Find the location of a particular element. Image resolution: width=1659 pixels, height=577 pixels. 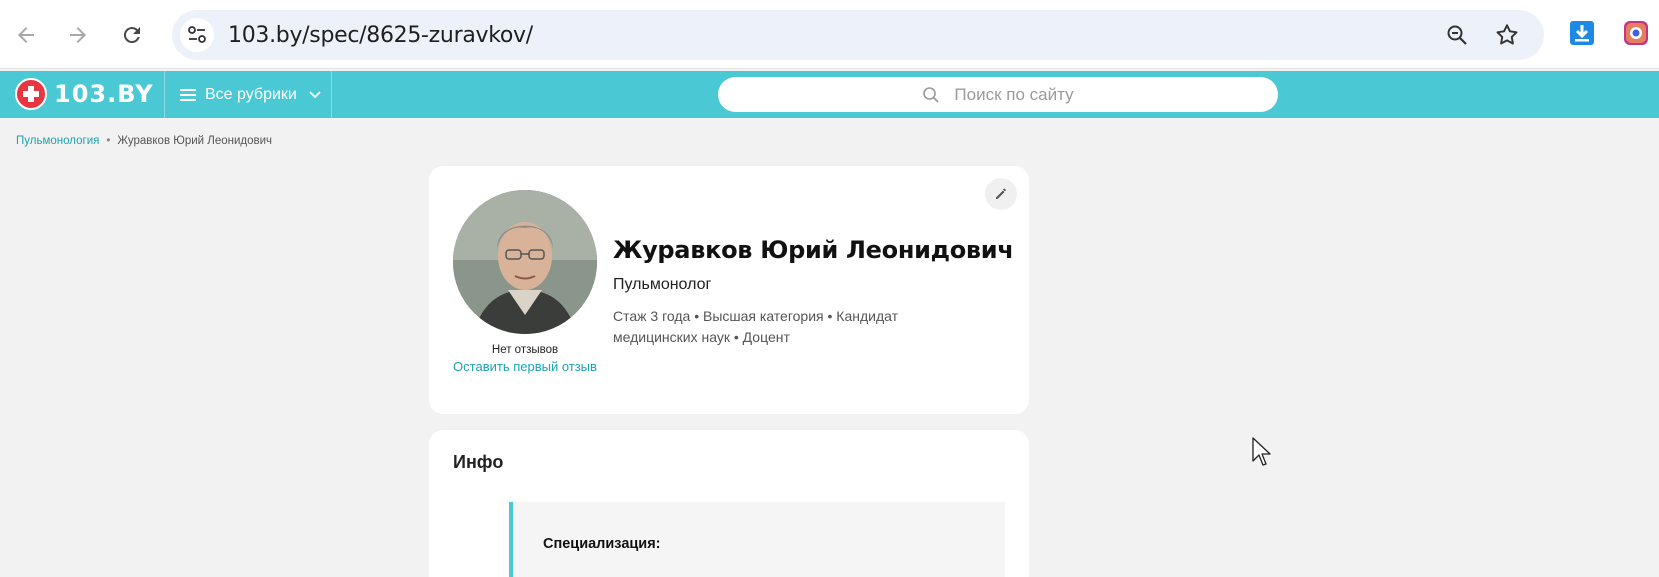

forward-arrow-icon is located at coordinates (78, 35).